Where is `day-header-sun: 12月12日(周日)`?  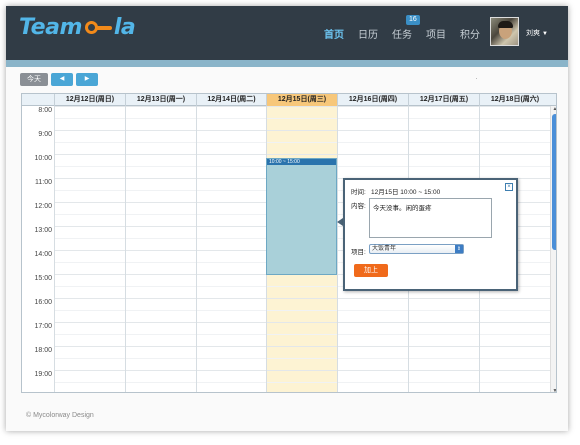 day-header-sun: 12月12日(周日) is located at coordinates (89, 100).